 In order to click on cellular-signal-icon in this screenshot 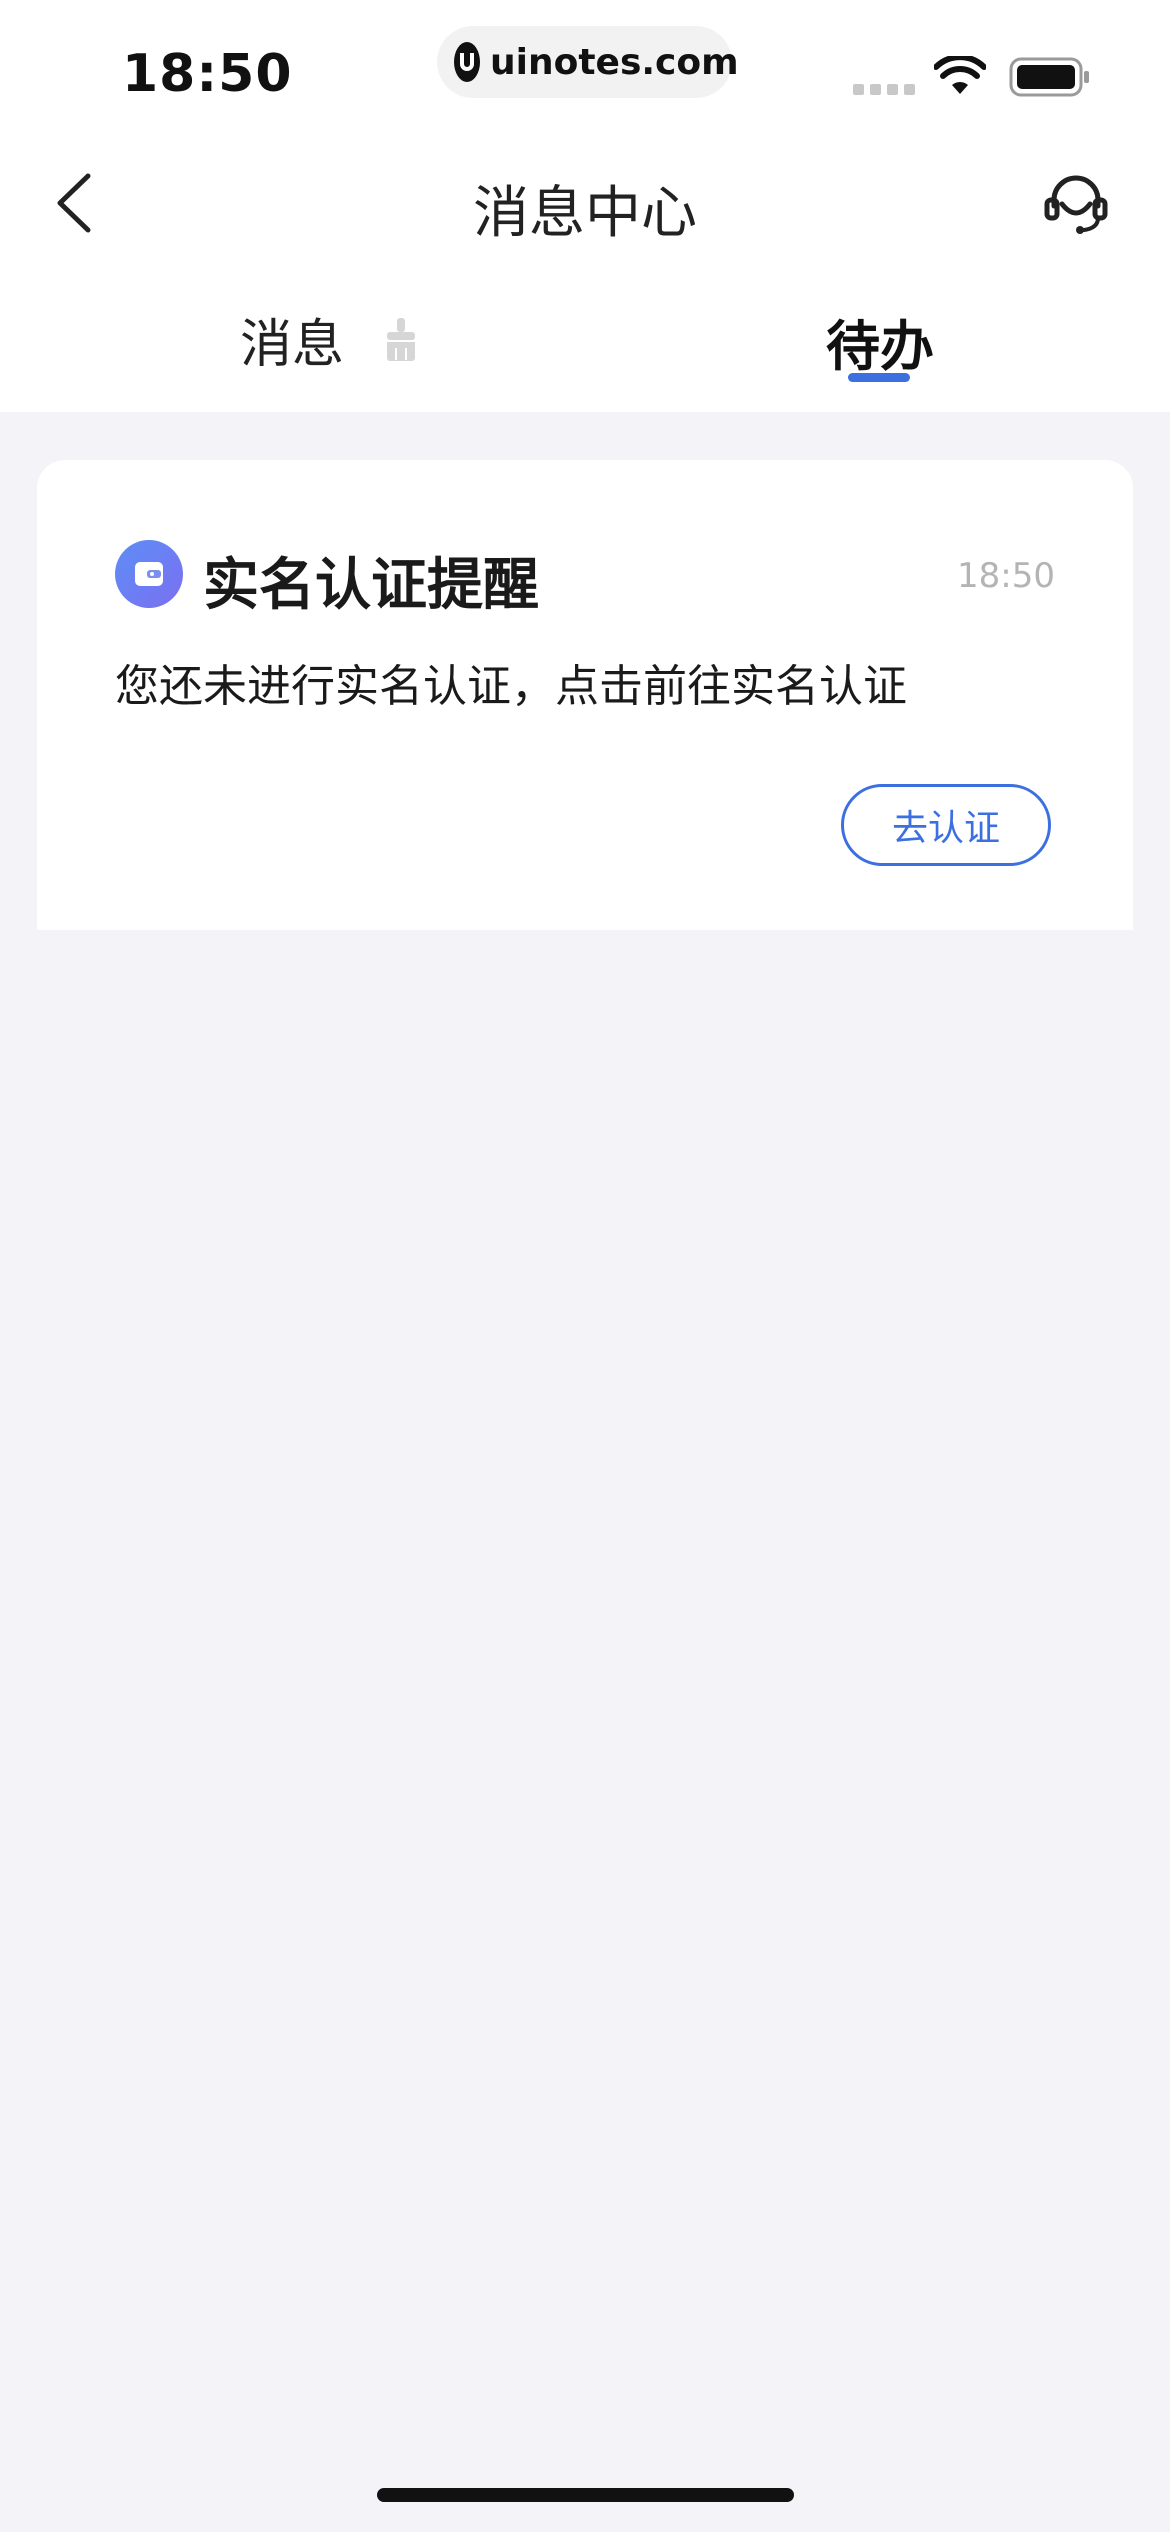, I will do `click(884, 89)`.